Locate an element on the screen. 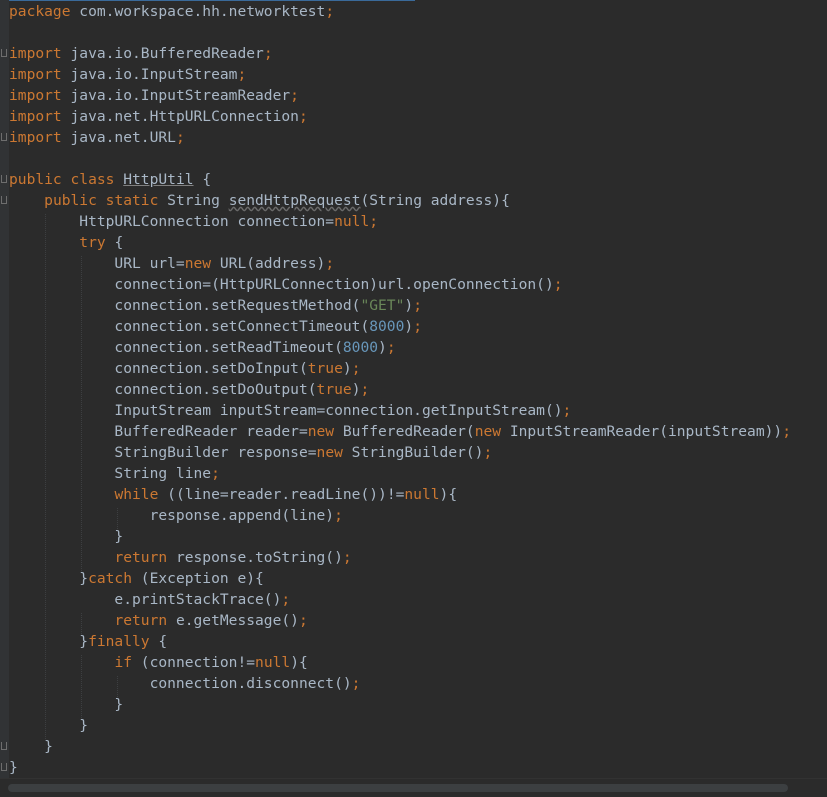  code-line: connection.setRequestMethod("GET"); is located at coordinates (418, 305).